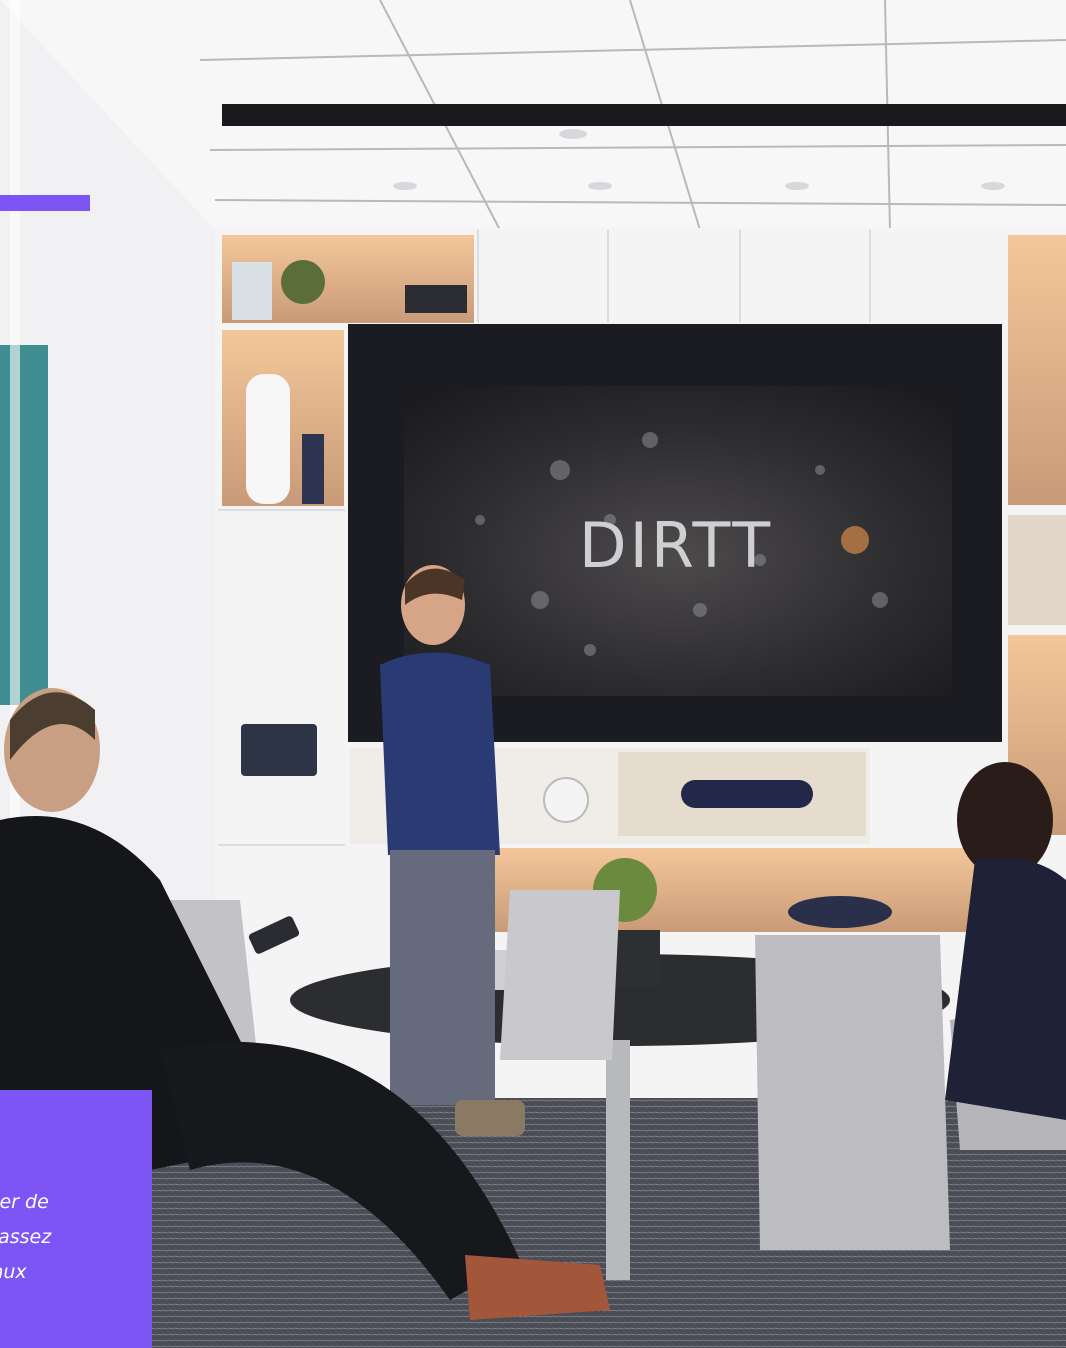  I want to click on caption-line-1: nter de, so click(24, 1202).